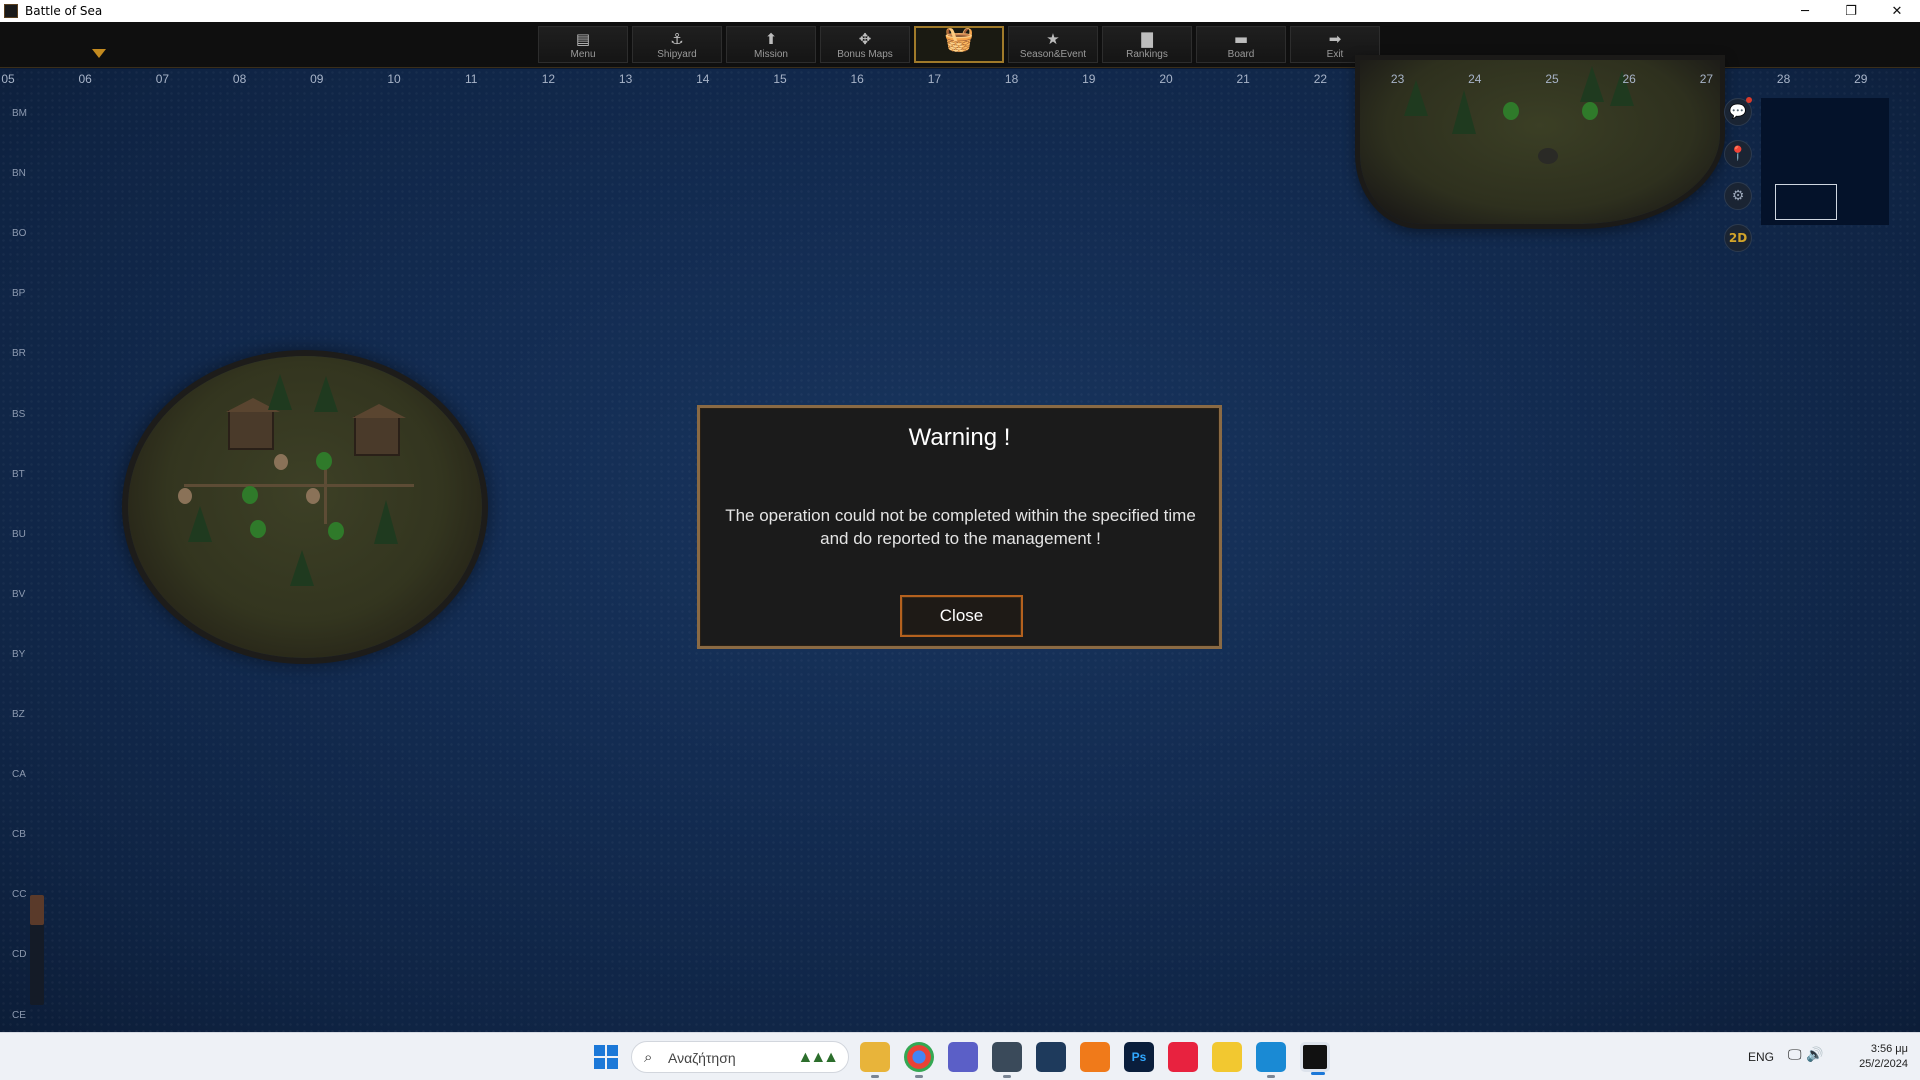 This screenshot has height=1080, width=1920. Describe the element at coordinates (1241, 54) in the screenshot. I see `nav-label: Board` at that location.